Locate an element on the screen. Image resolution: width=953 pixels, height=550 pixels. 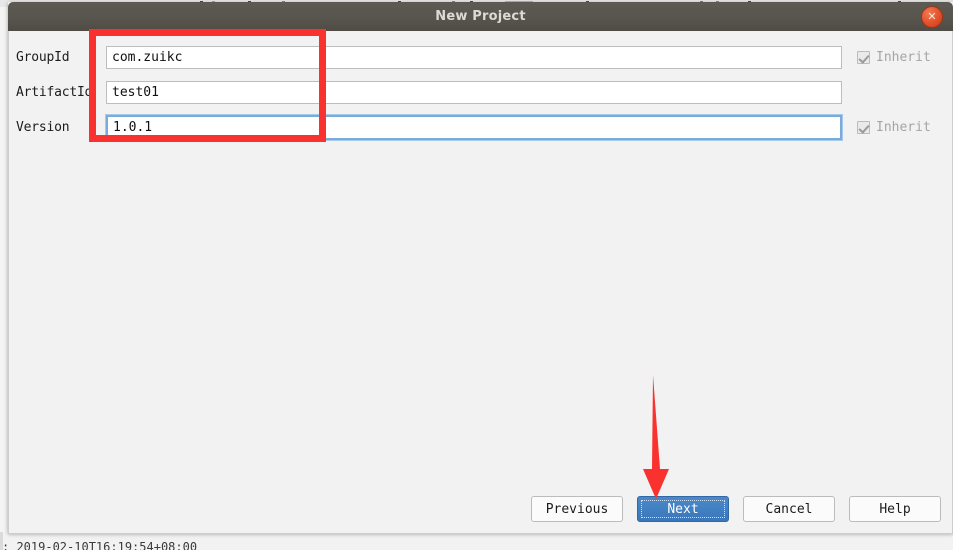
dialog-button-bar: Previous Next Cancel Help is located at coordinates (736, 509).